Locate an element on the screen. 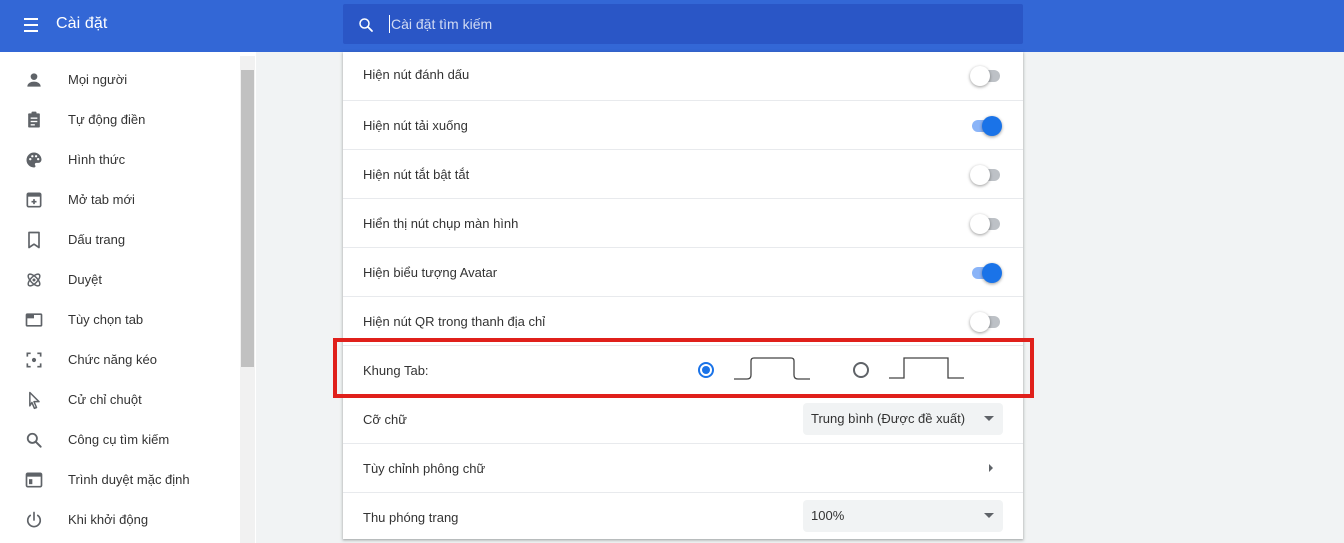 This screenshot has height=543, width=1344. sidebar-item-label: Khi khởi động is located at coordinates (108, 519).